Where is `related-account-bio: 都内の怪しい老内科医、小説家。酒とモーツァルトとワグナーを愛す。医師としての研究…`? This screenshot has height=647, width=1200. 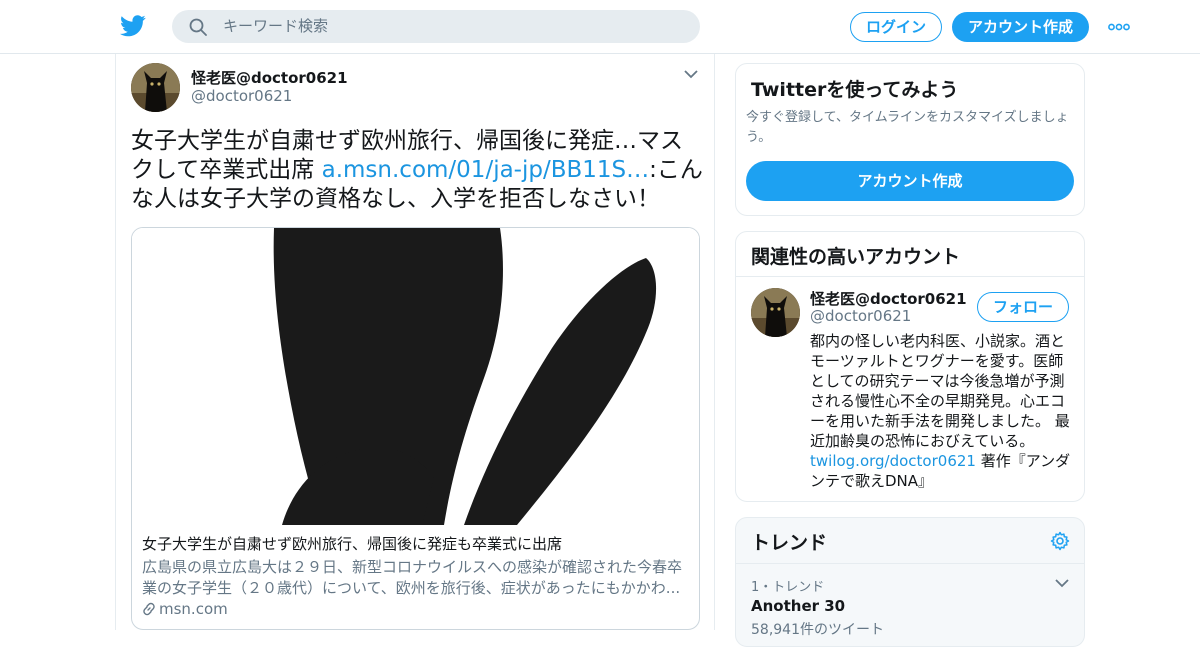 related-account-bio: 都内の怪しい老内科医、小説家。酒とモーツァルトとワグナーを愛す。医師としての研究… is located at coordinates (941, 411).